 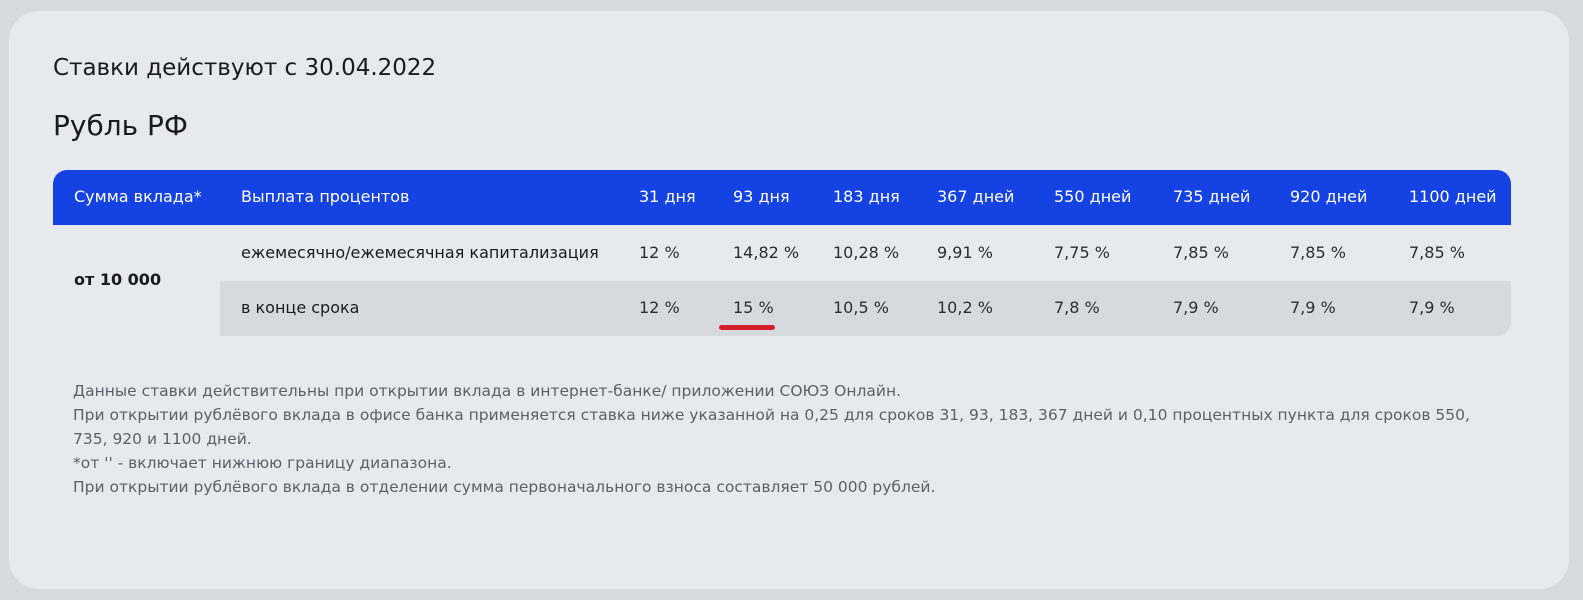 What do you see at coordinates (866, 252) in the screenshot?
I see `rate-cell: 10,28 %` at bounding box center [866, 252].